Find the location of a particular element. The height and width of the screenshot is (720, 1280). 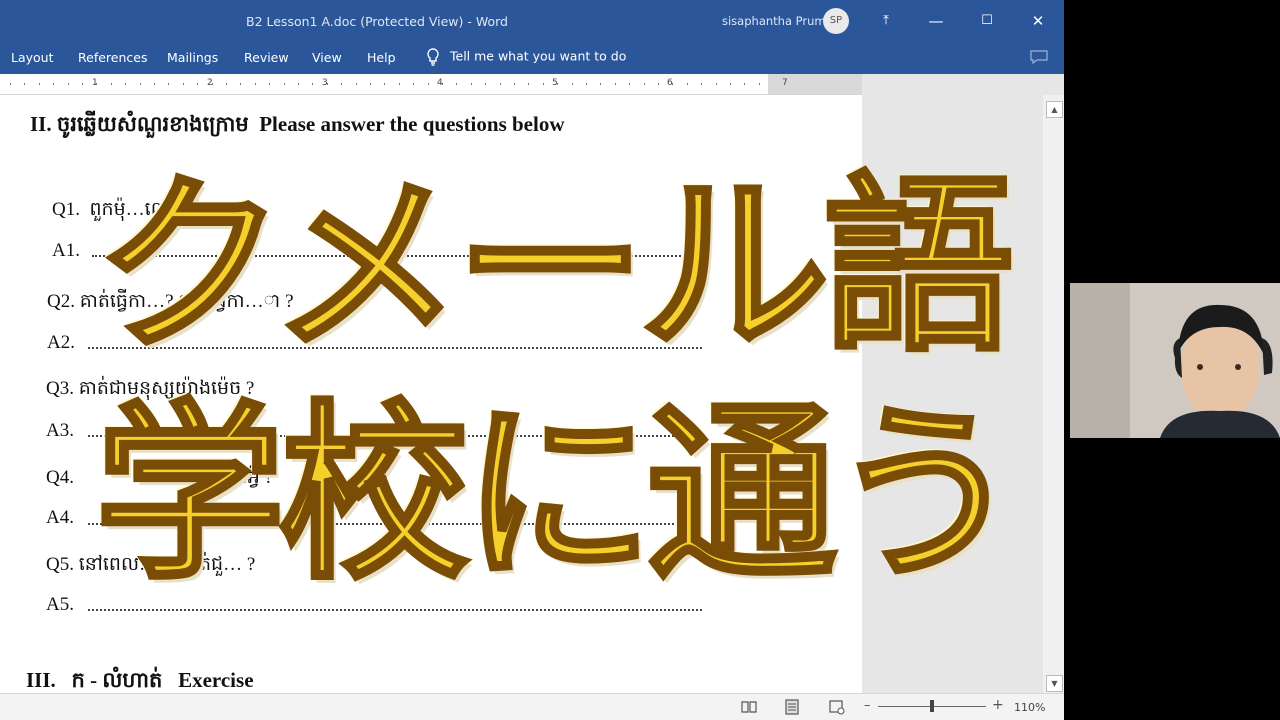

zoom-level: 110% is located at coordinates (1029, 707).